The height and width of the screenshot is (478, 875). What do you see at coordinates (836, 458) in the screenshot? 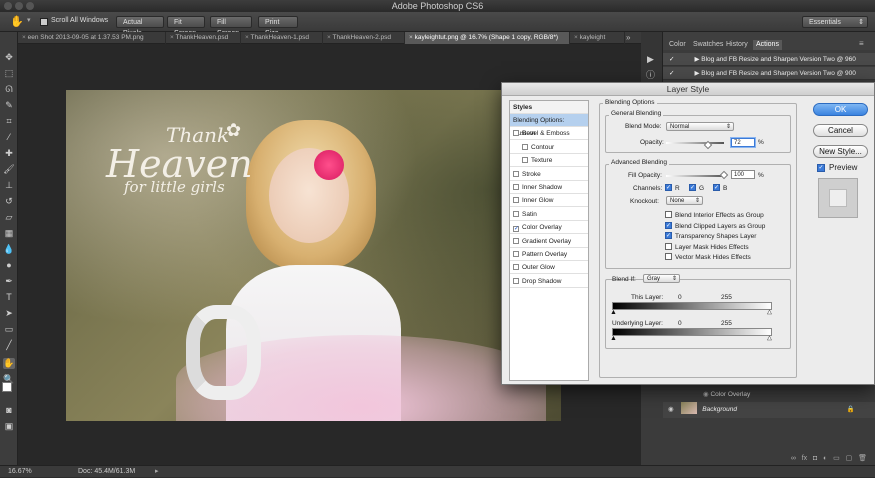
I see `new-group-icon: ▭` at bounding box center [836, 458].